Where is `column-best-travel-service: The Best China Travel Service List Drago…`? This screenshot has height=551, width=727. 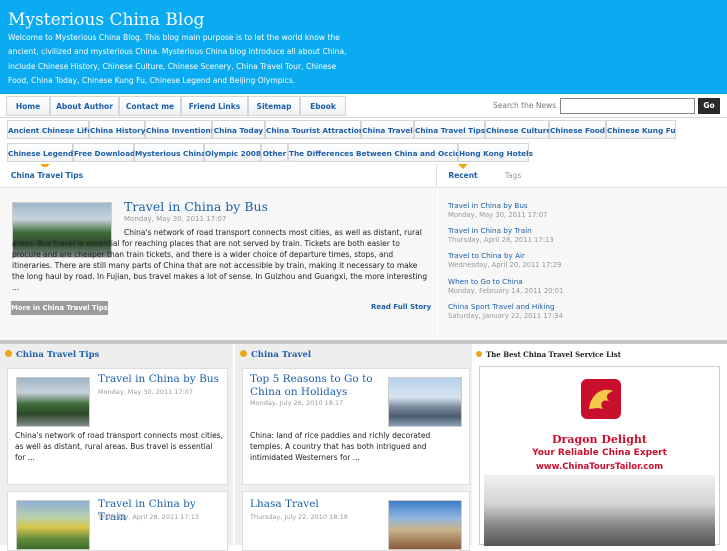 column-best-travel-service: The Best China Travel Service List Drago… is located at coordinates (600, 445).